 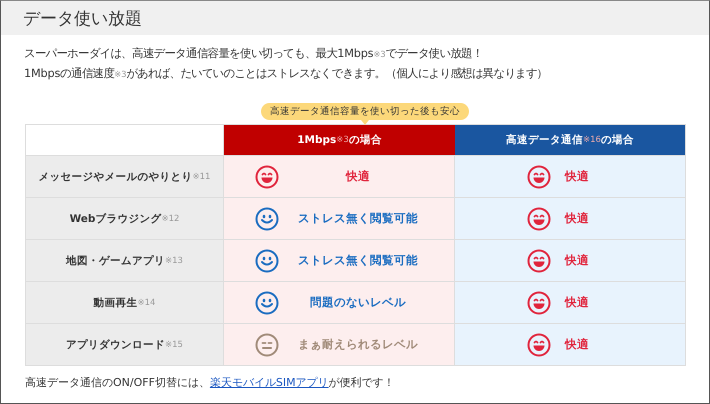 I want to click on row-label: アプリダウンロード※15, so click(x=125, y=344).